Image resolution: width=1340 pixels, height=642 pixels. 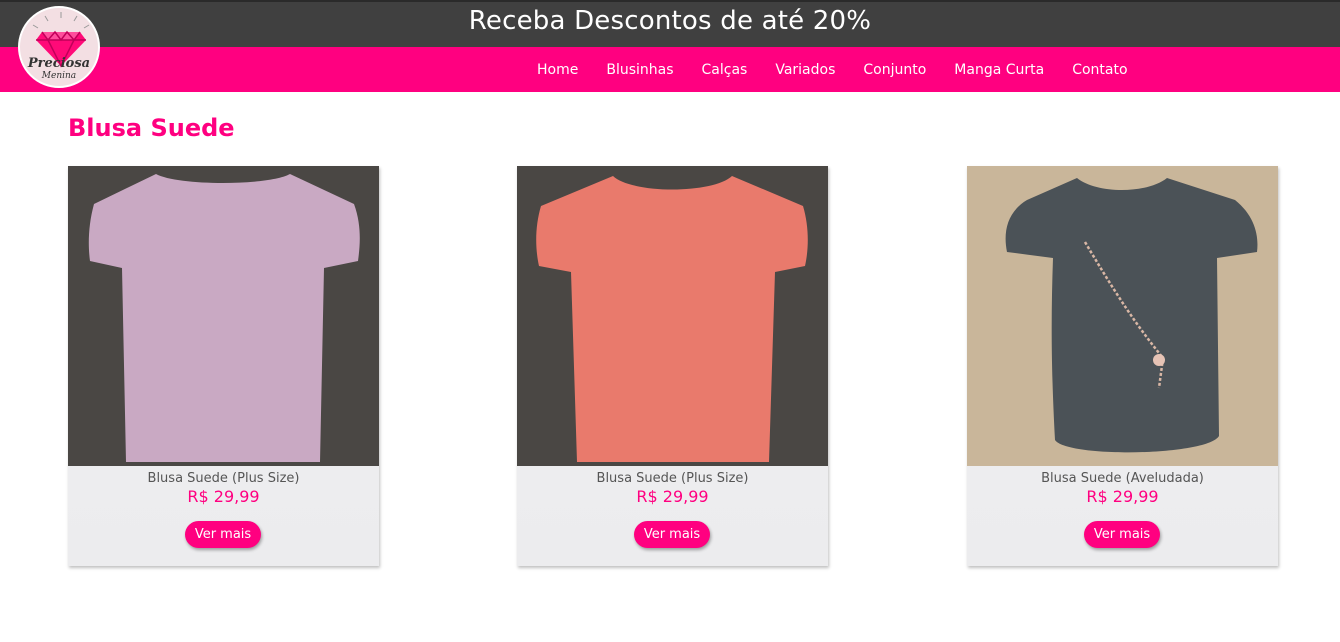 I want to click on logo-subtext: Menina, so click(x=59, y=76).